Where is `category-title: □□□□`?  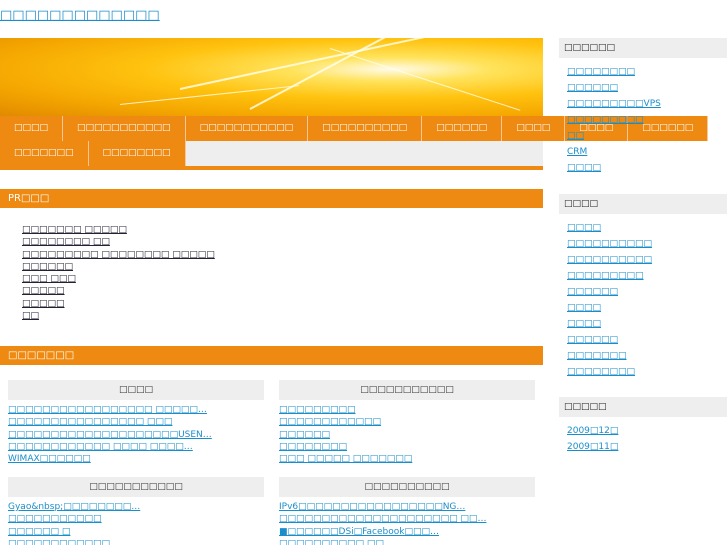
category-title: □□□□ is located at coordinates (136, 390).